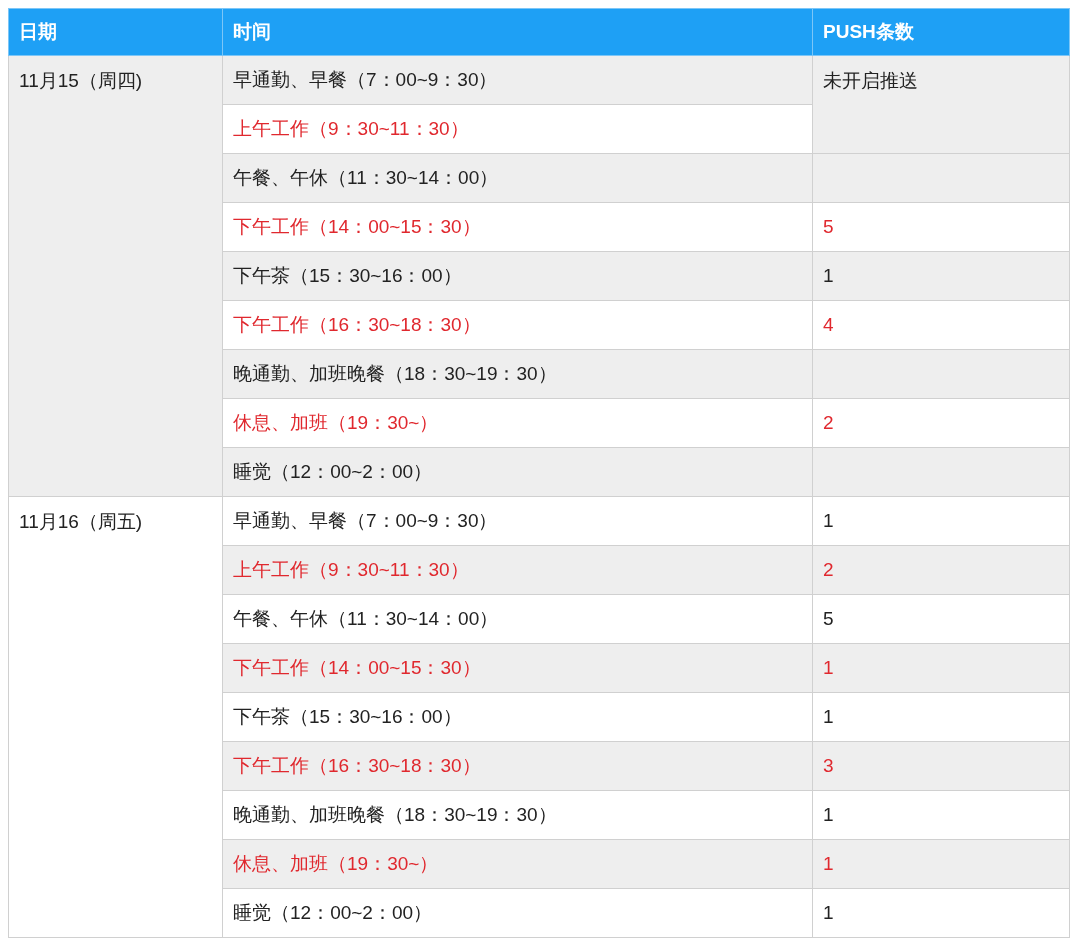  Describe the element at coordinates (941, 766) in the screenshot. I see `push-count-cell: 3` at that location.